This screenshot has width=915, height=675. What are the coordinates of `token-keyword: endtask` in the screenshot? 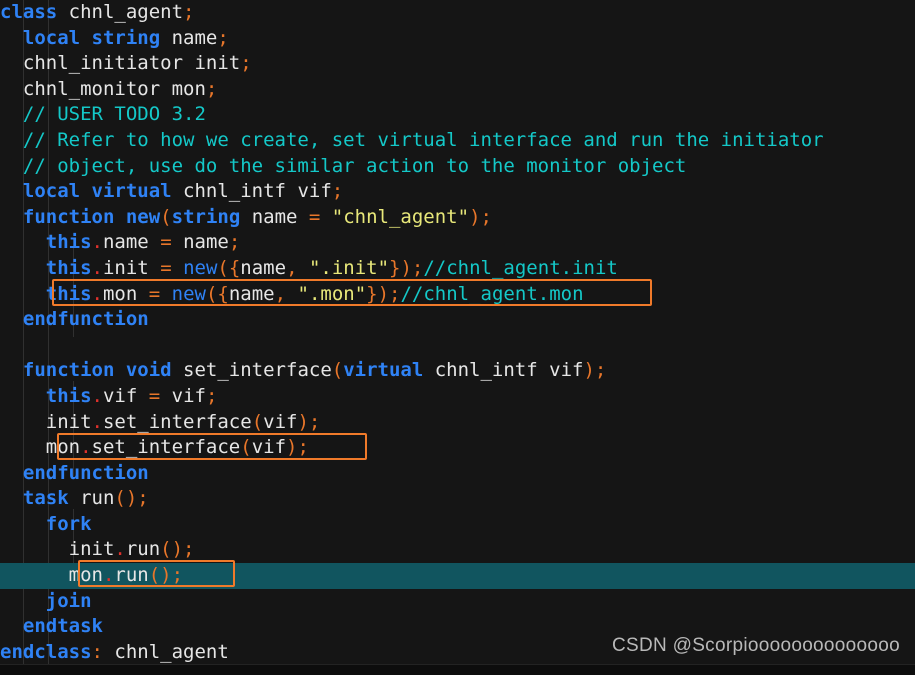 It's located at (62, 626).